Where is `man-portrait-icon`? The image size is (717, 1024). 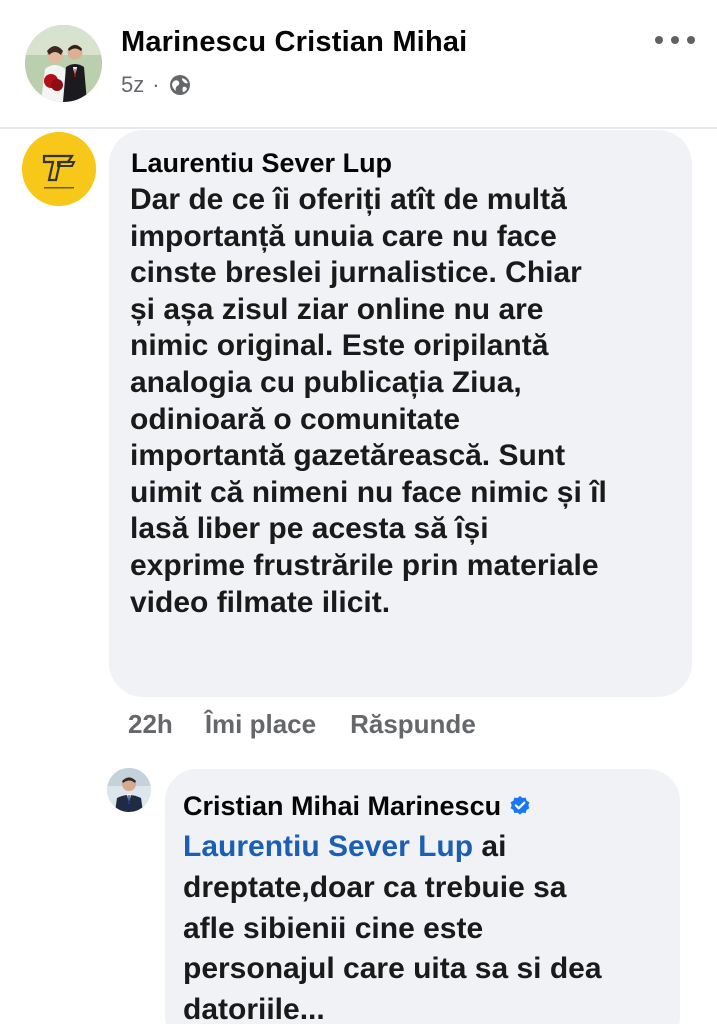
man-portrait-icon is located at coordinates (129, 790).